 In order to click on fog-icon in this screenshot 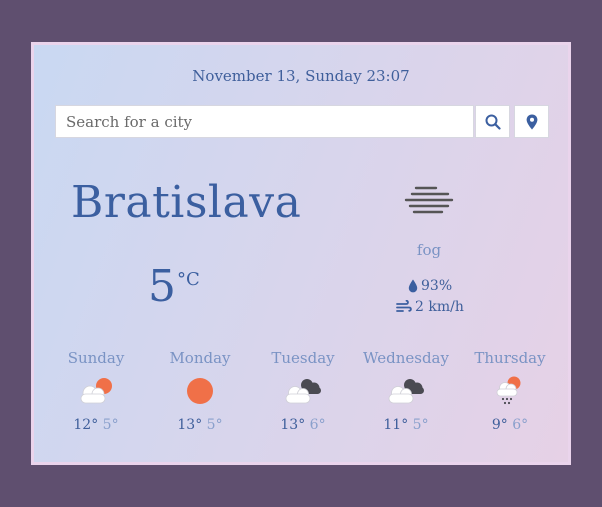, I will do `click(429, 200)`.